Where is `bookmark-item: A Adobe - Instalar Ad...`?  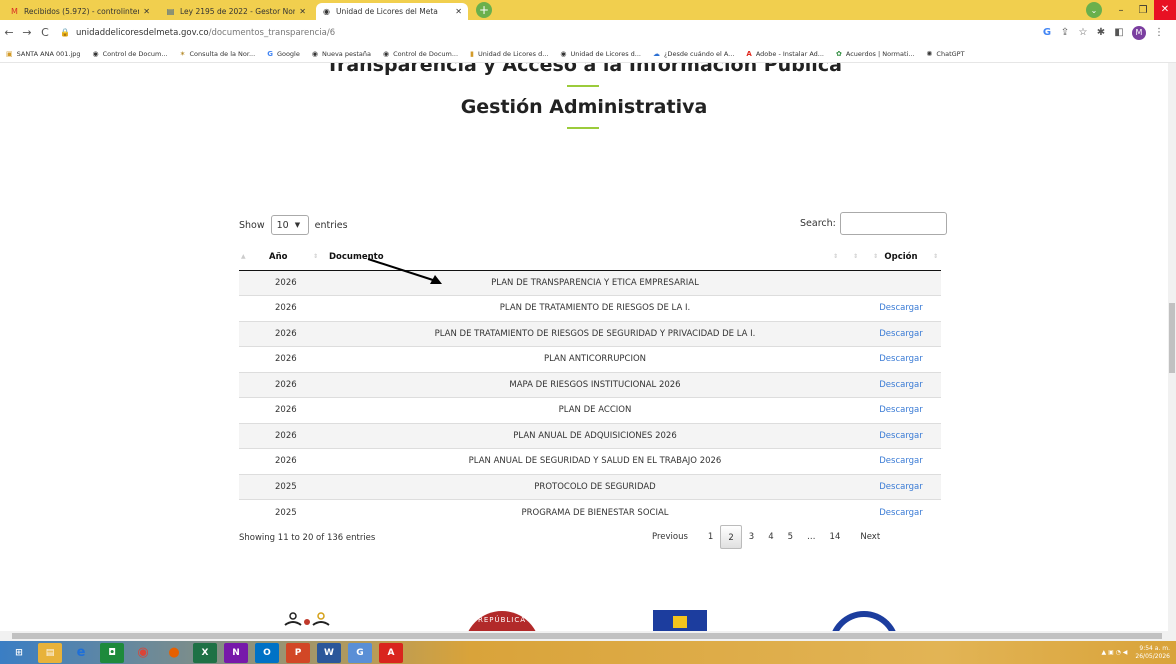 bookmark-item: A Adobe - Instalar Ad... is located at coordinates (785, 54).